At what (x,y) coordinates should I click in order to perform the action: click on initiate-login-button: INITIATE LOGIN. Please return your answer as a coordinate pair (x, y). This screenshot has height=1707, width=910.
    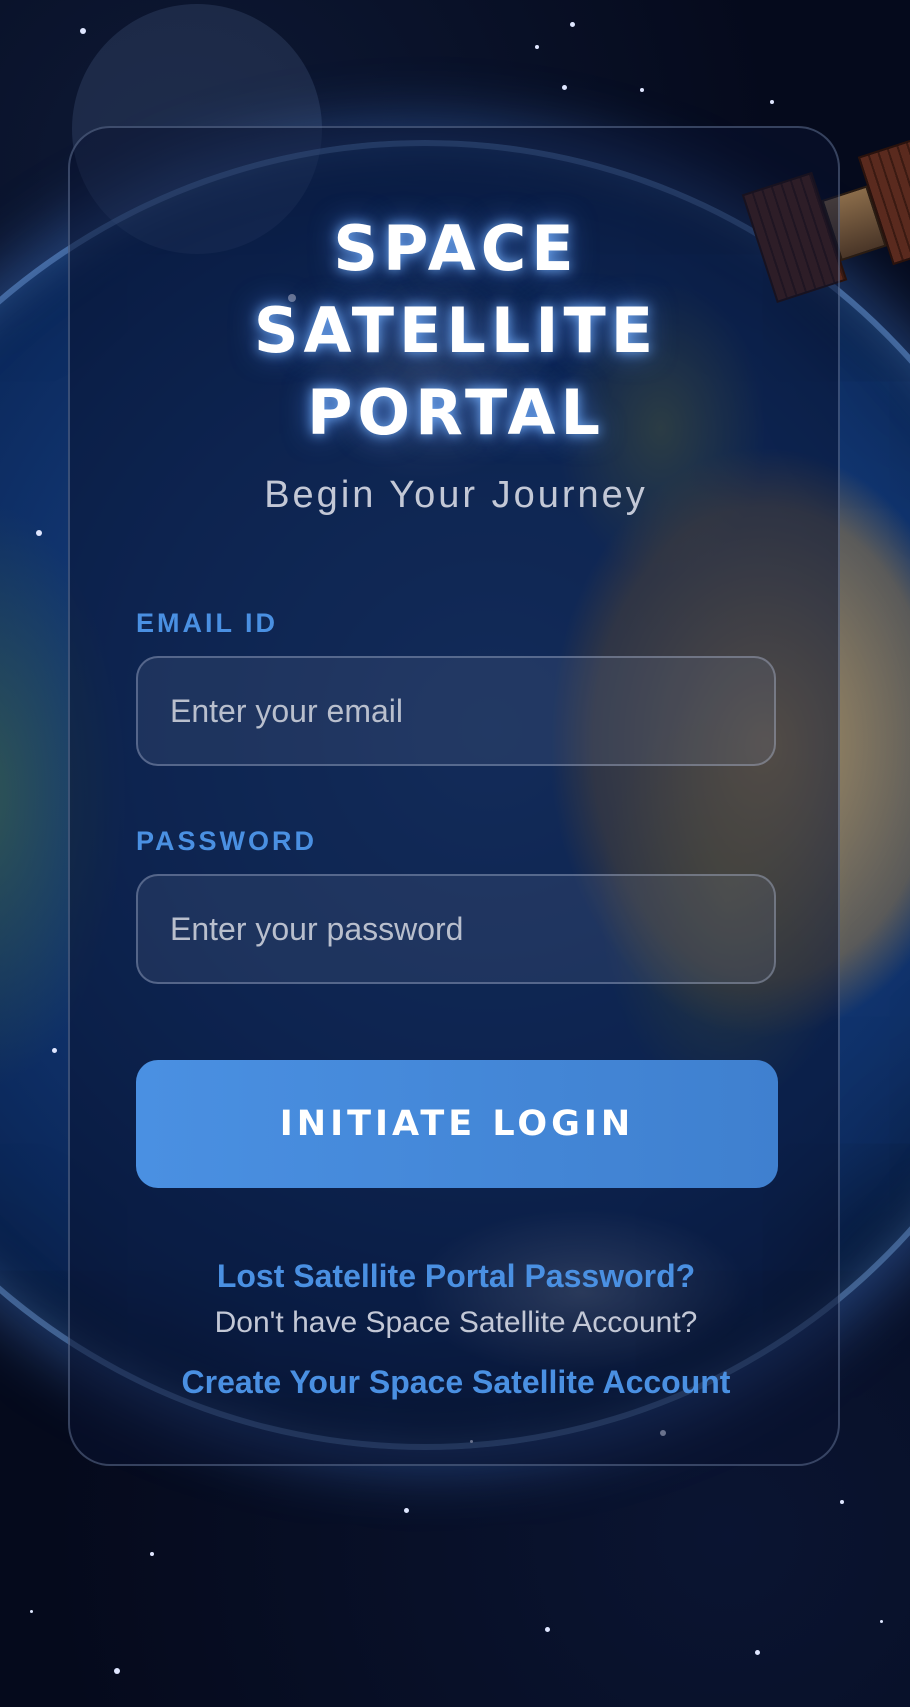
    Looking at the image, I should click on (457, 1124).